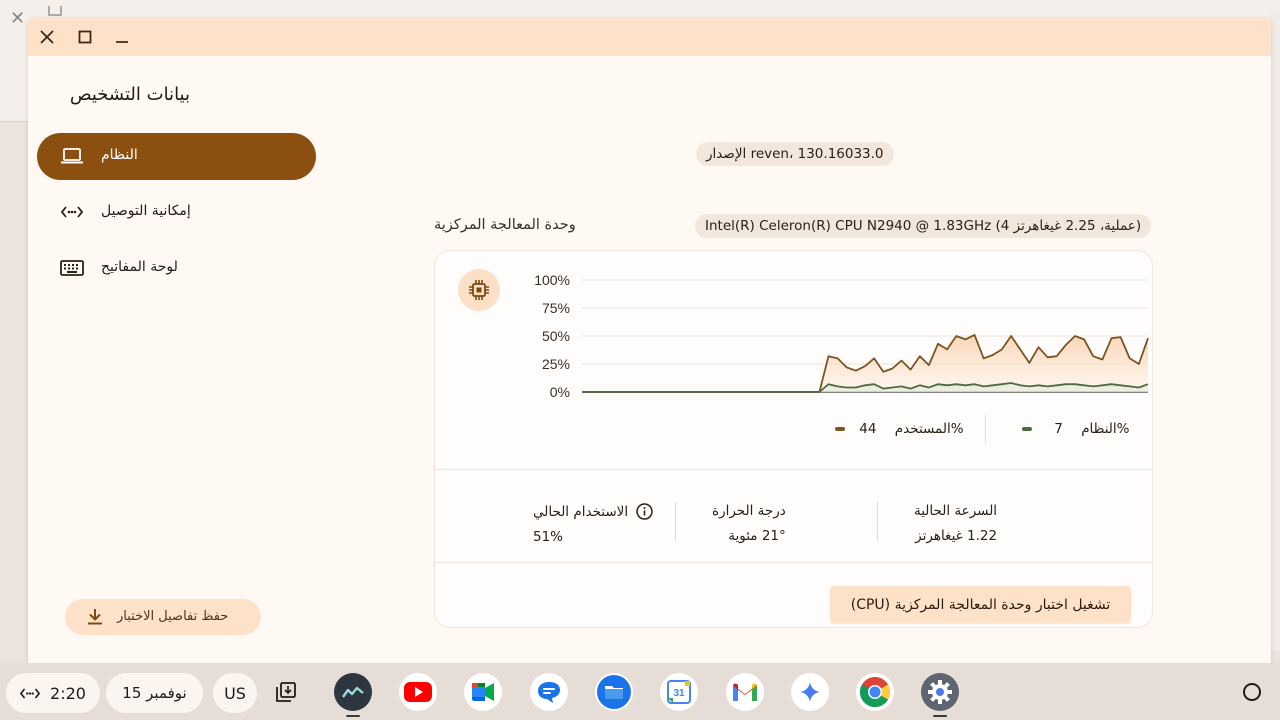  I want to click on cpu-section-title: وحدة المعالجة المركزية, so click(505, 225).